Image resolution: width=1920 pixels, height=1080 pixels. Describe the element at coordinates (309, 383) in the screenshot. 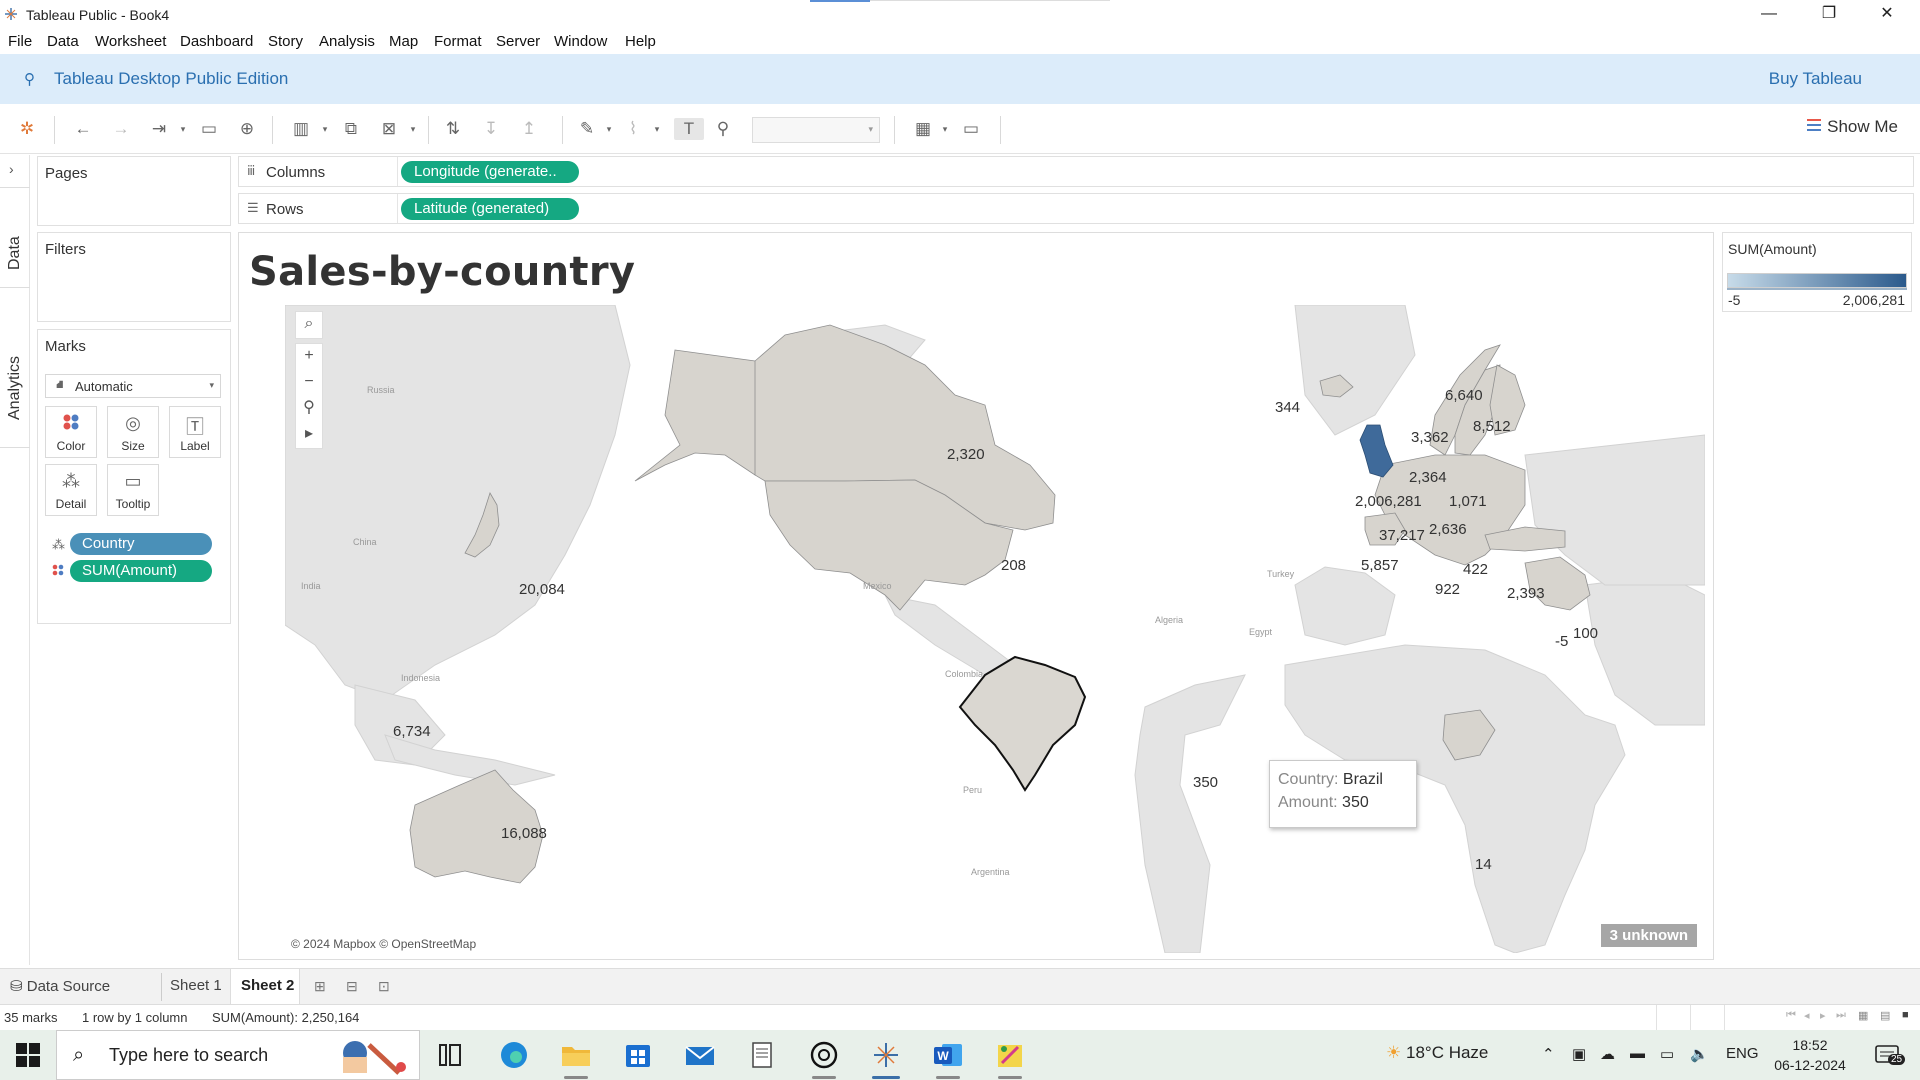

I see `zoom-out-icon: −` at that location.